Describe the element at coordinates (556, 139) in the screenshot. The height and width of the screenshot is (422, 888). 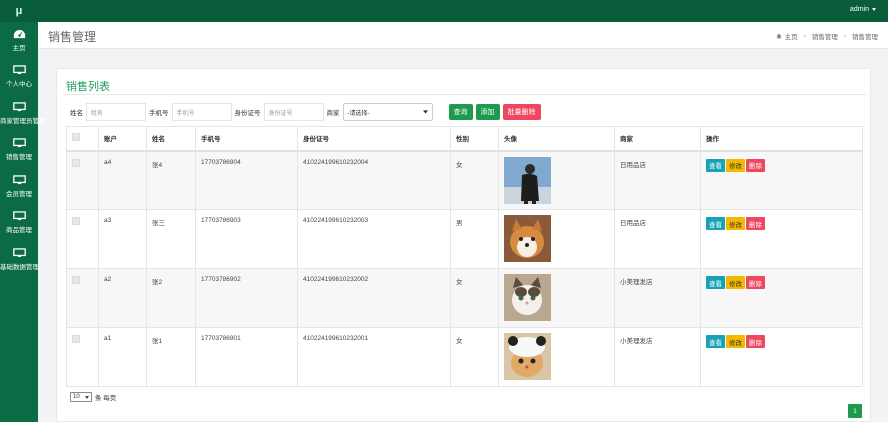
I see `column-header: 头像` at that location.